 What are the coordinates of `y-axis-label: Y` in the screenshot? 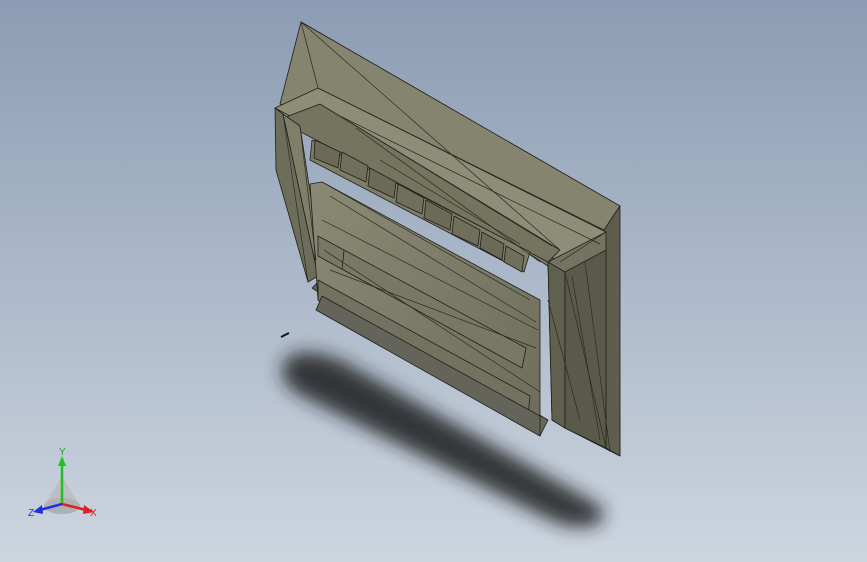 It's located at (62, 452).